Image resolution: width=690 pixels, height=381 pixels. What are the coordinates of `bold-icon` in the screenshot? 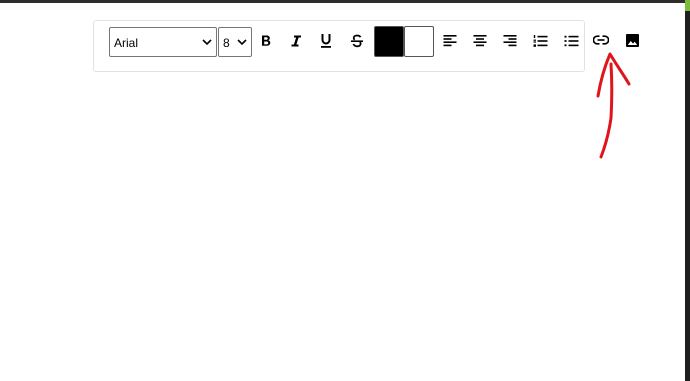 It's located at (266, 40).